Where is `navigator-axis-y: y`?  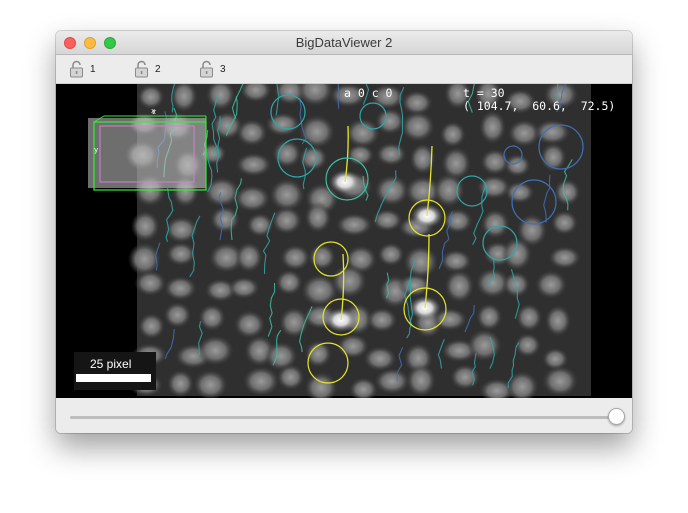
navigator-axis-y: y is located at coordinates (96, 150).